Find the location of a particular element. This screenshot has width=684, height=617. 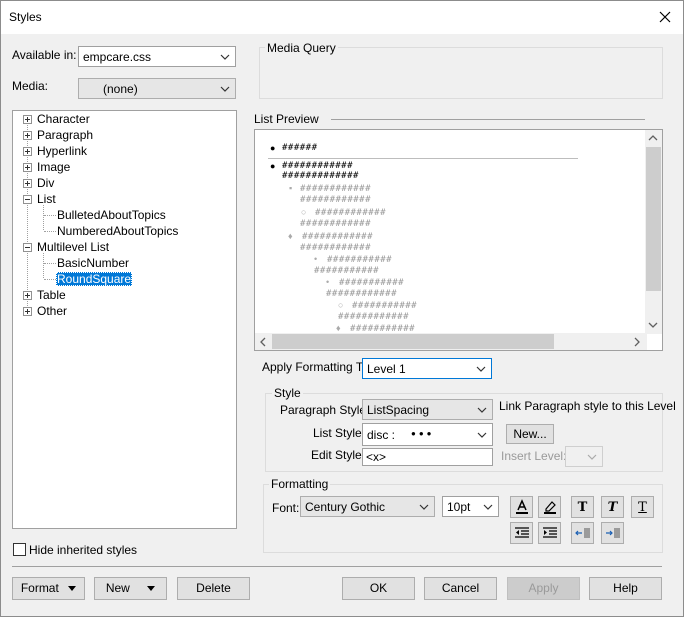

help-button: Help is located at coordinates (625, 588).